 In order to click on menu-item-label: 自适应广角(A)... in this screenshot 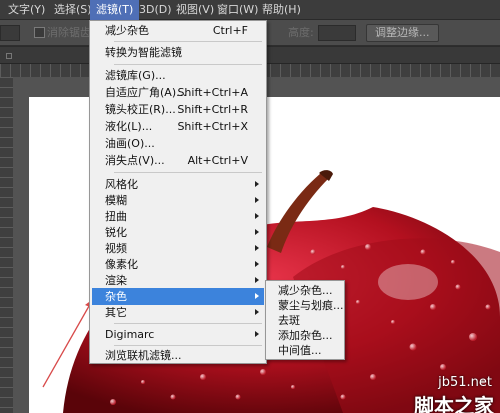, I will do `click(146, 92)`.